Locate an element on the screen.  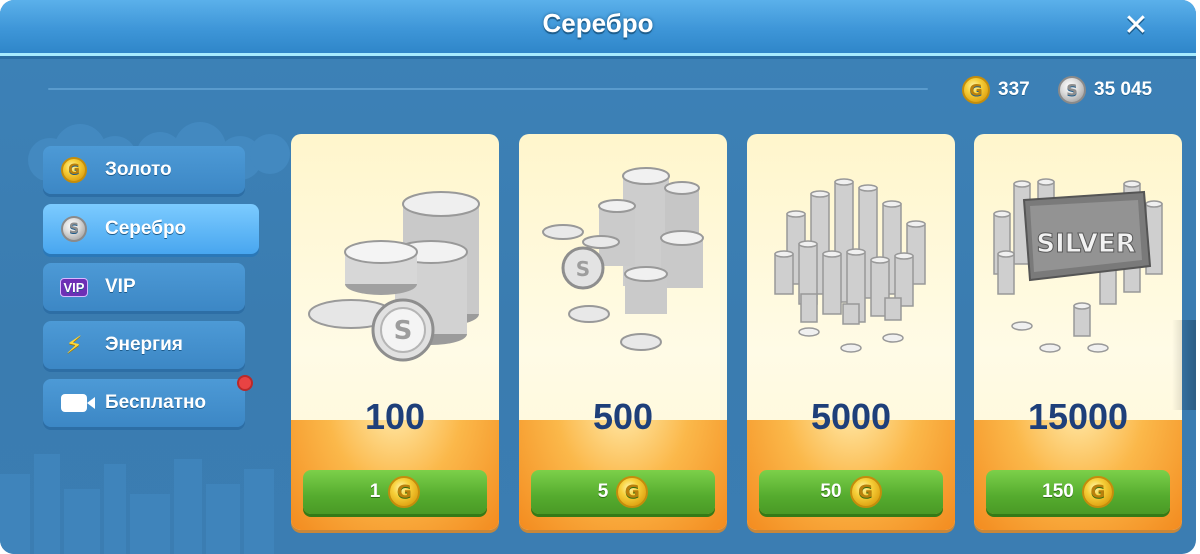
price-label: 1 is located at coordinates (375, 491).